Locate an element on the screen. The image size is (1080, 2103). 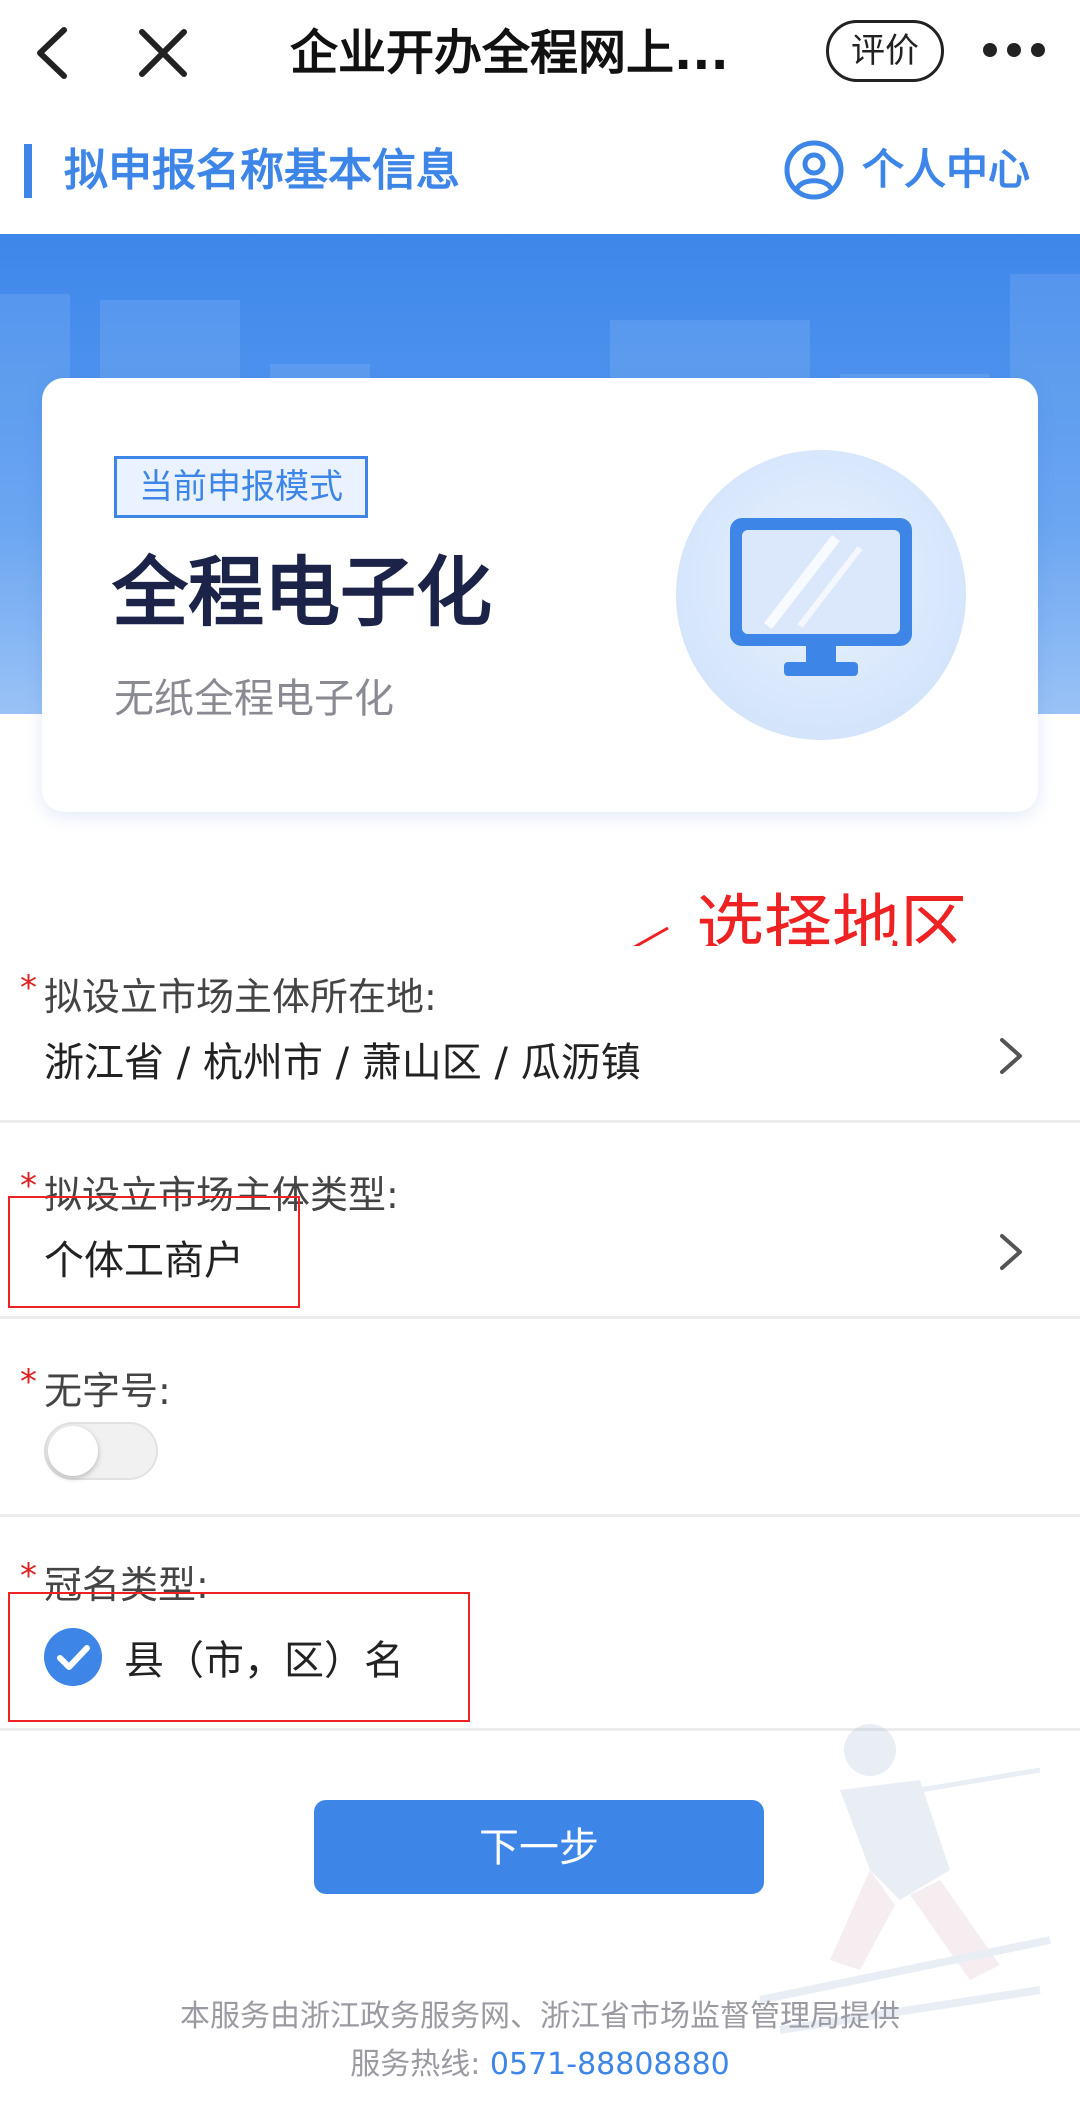
location-label: 拟设立市场主体所在地: is located at coordinates (240, 997).